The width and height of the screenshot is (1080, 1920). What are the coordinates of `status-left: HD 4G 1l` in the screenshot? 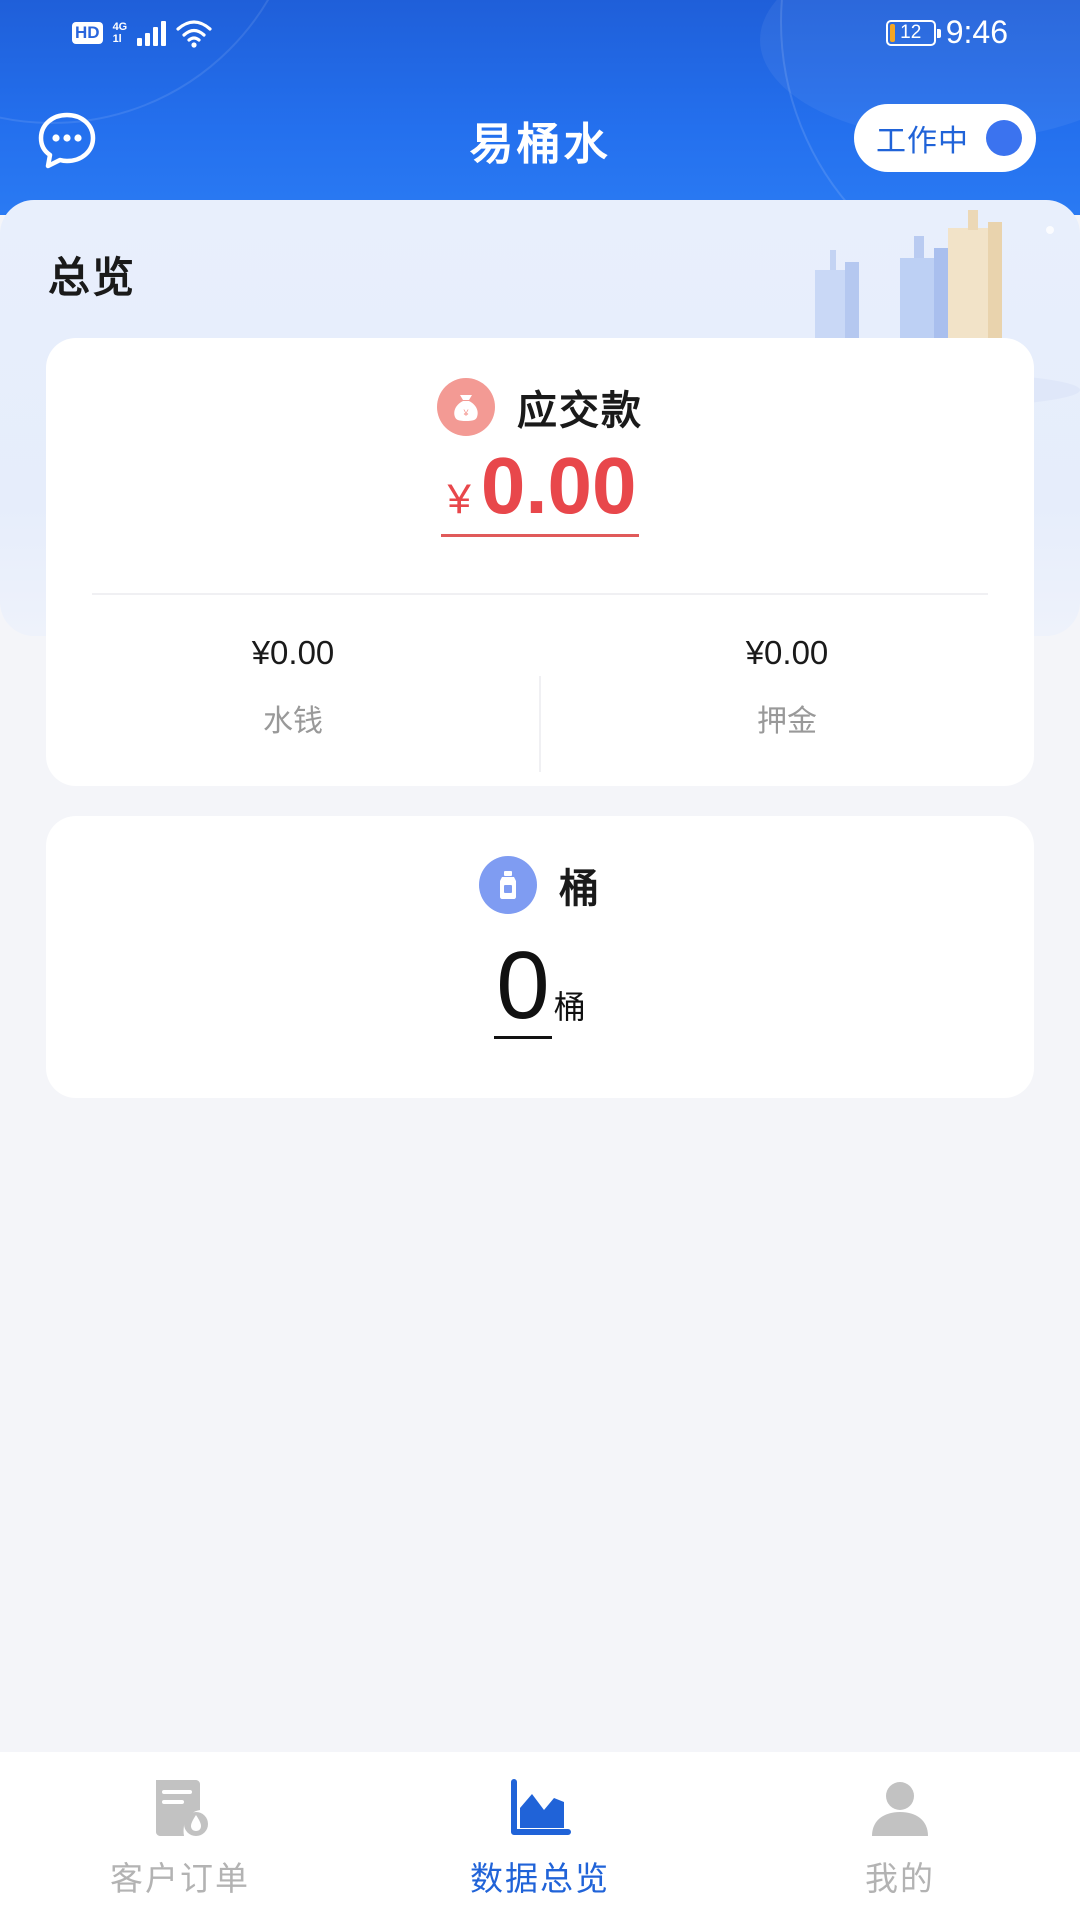 It's located at (142, 33).